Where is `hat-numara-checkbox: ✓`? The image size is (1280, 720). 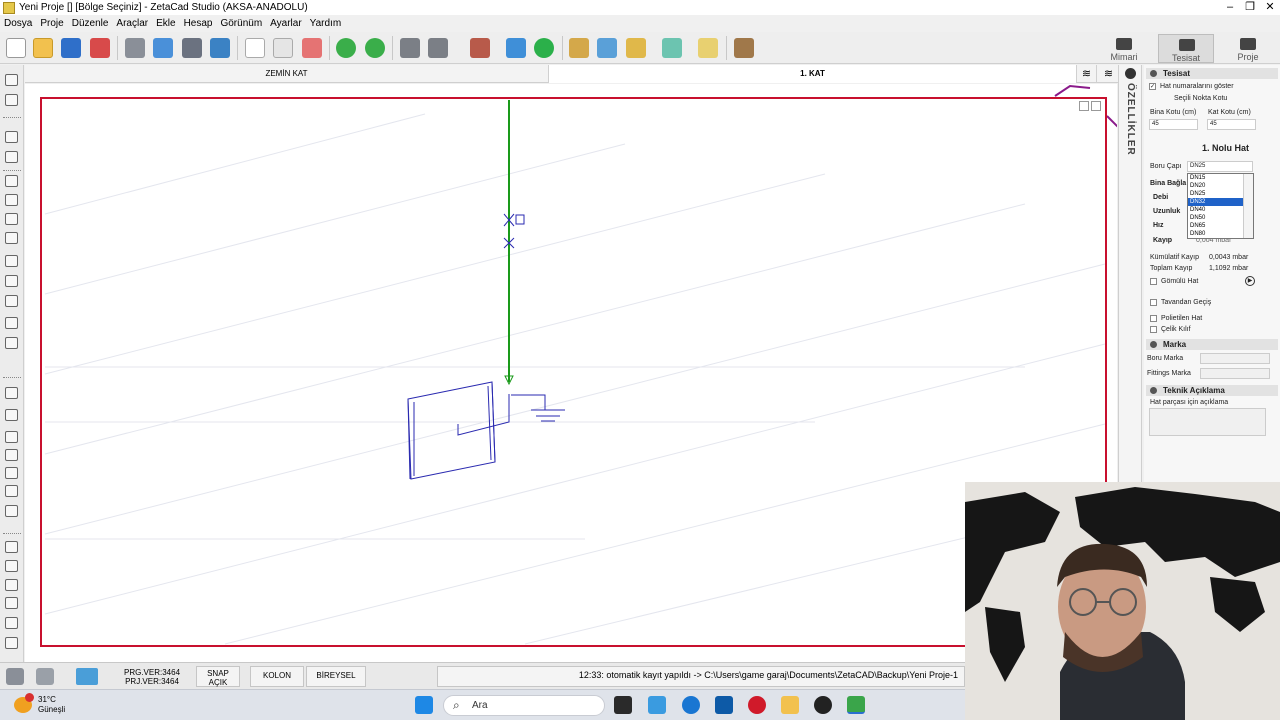 hat-numara-checkbox: ✓ is located at coordinates (1152, 86).